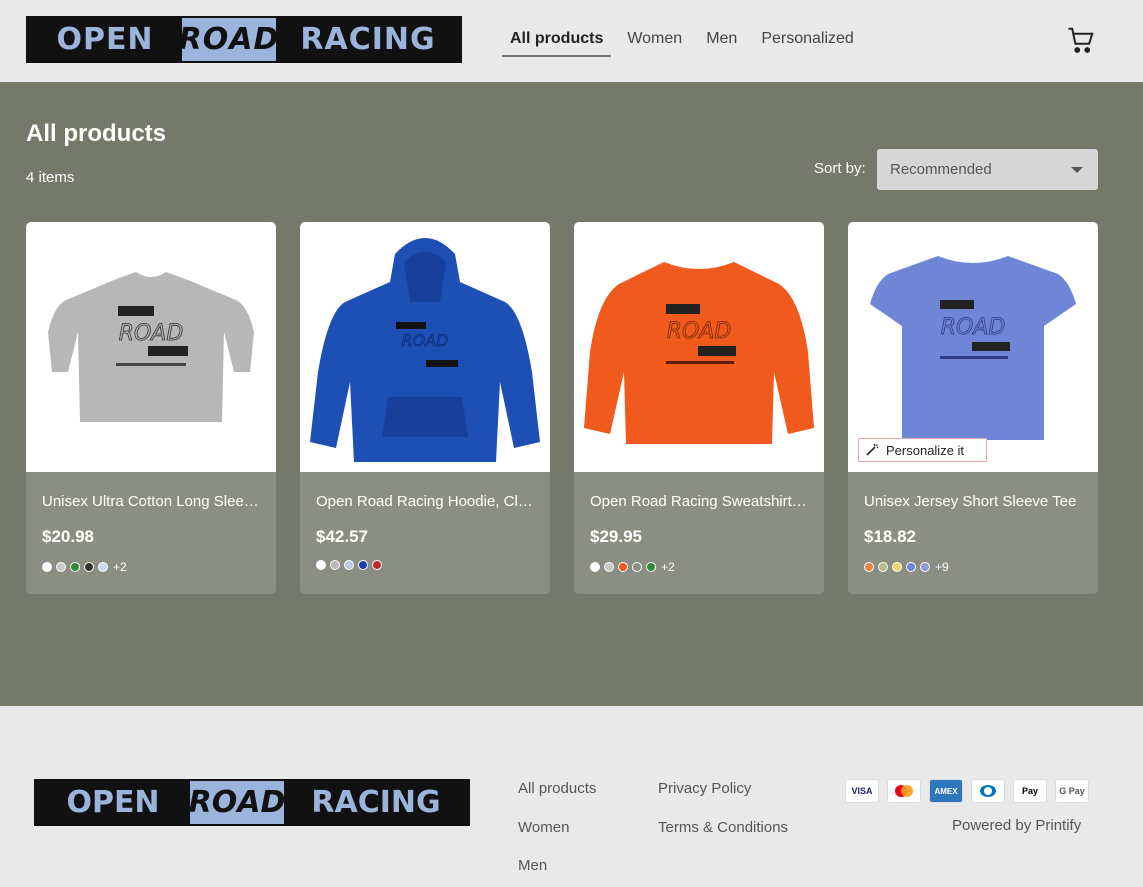 This screenshot has width=1143, height=887. I want to click on sort-label: Sort by:, so click(840, 168).